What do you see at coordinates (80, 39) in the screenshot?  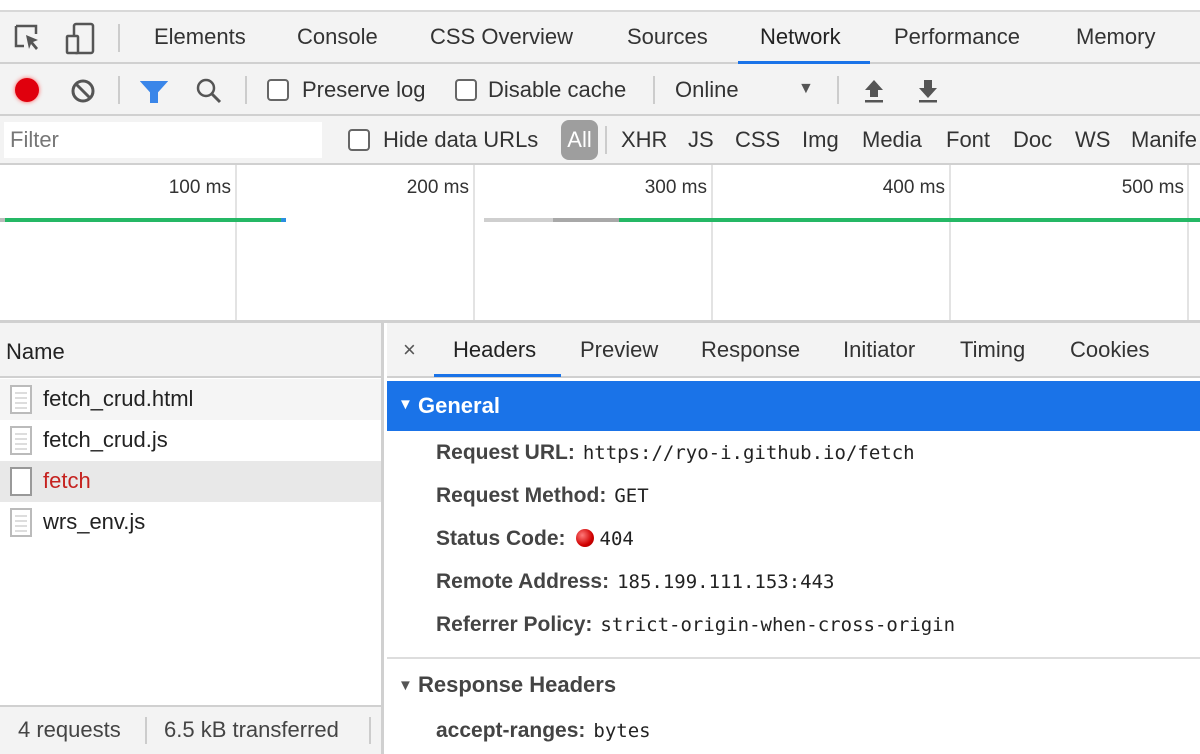 I see `device-toolbar-icon` at bounding box center [80, 39].